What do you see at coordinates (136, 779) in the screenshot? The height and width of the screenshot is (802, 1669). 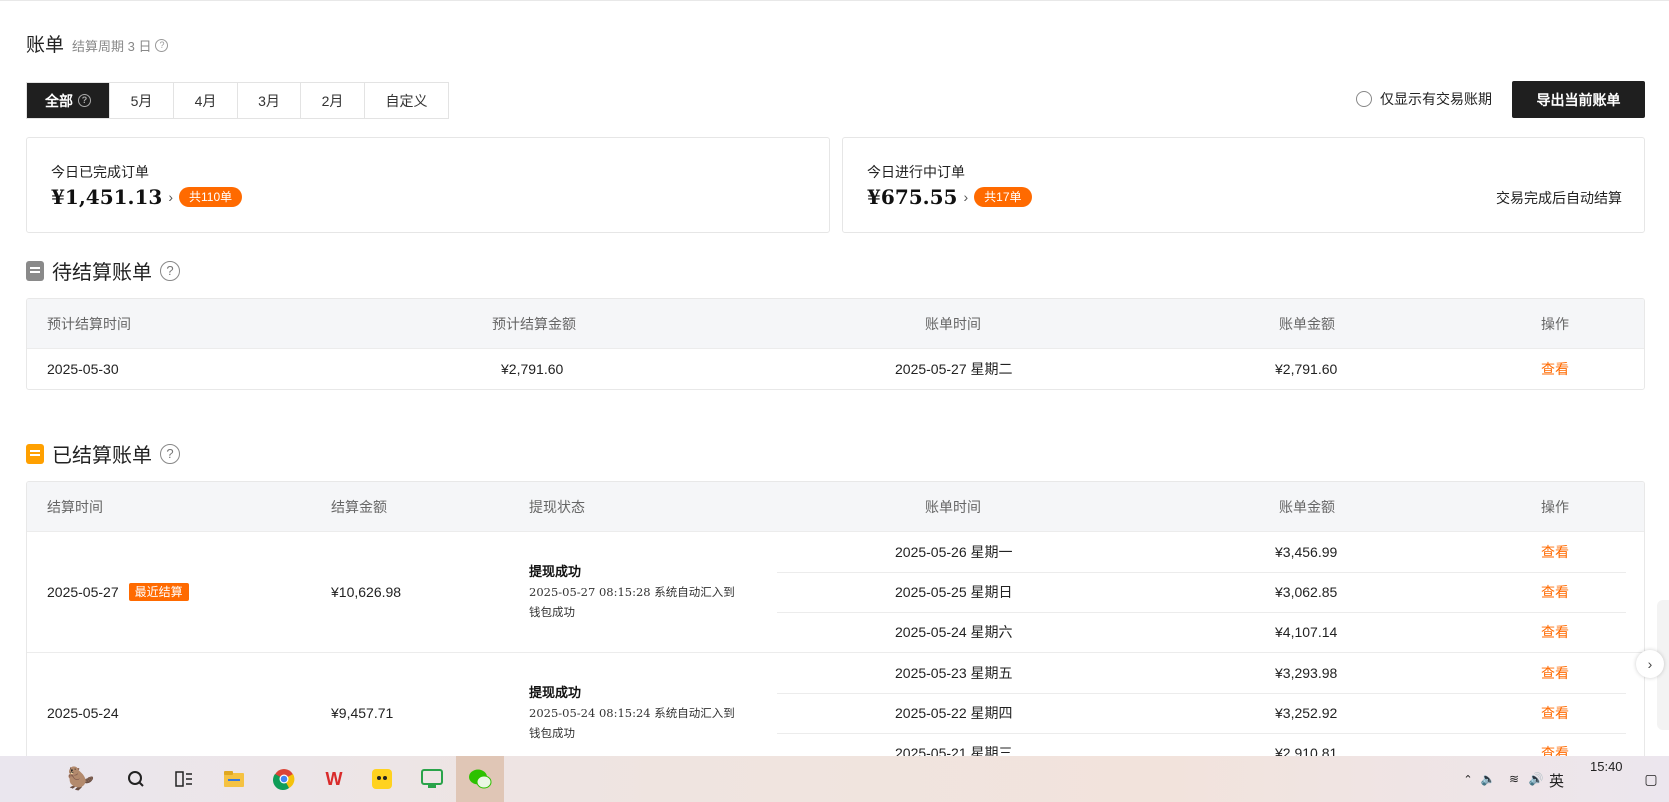 I see `search-icon` at bounding box center [136, 779].